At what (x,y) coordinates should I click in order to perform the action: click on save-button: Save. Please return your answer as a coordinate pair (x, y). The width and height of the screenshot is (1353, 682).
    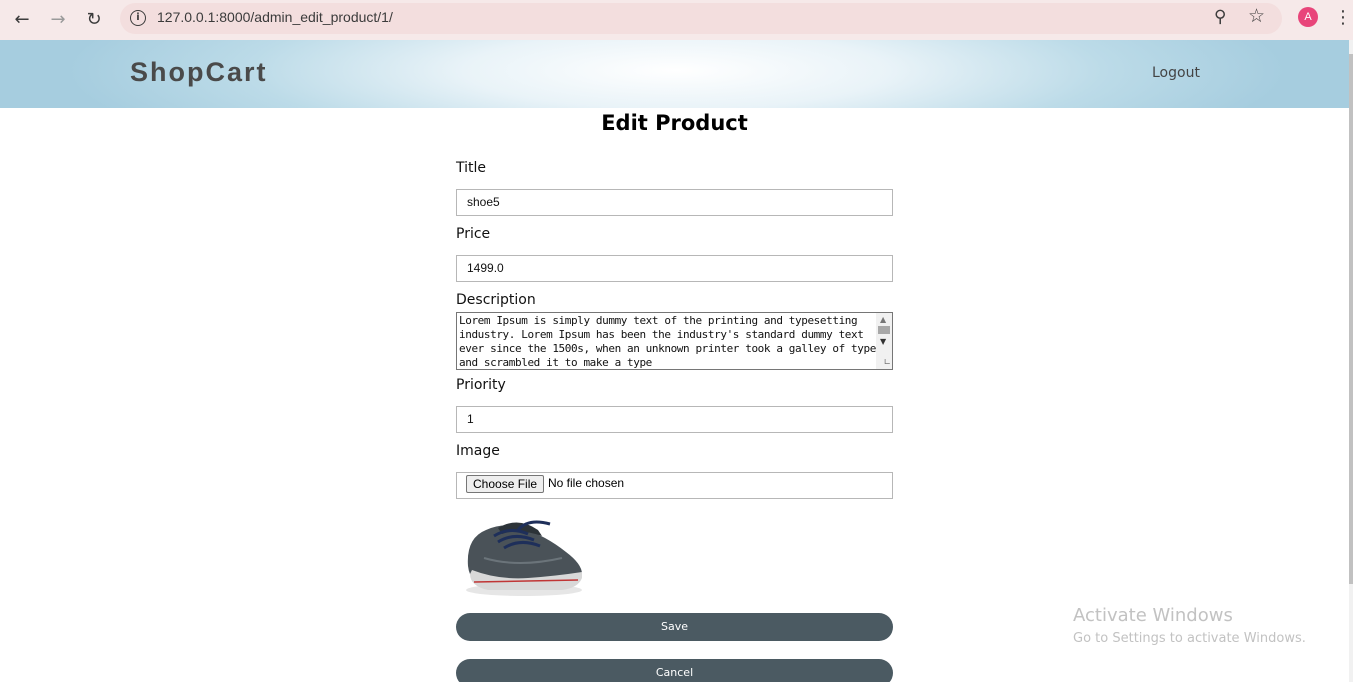
    Looking at the image, I should click on (674, 627).